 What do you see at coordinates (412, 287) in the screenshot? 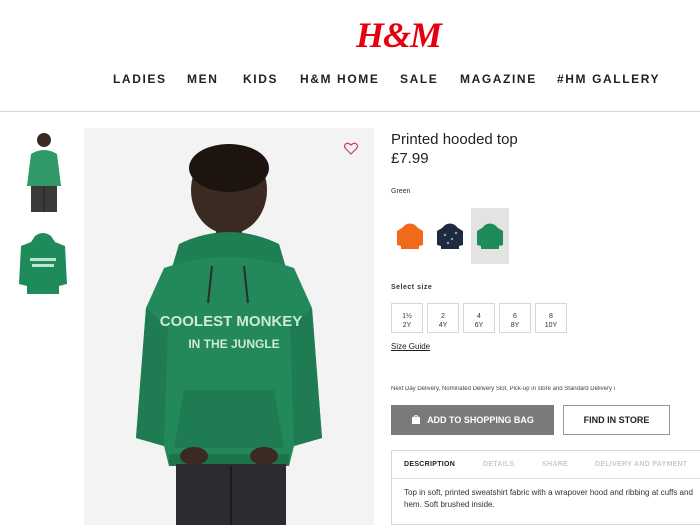
I see `select-size-label: Select size` at bounding box center [412, 287].